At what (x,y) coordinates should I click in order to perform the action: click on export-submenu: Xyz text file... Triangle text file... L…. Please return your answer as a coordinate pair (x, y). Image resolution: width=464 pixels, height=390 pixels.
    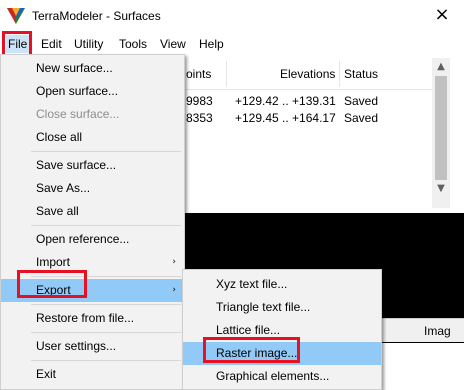
    Looking at the image, I should click on (282, 329).